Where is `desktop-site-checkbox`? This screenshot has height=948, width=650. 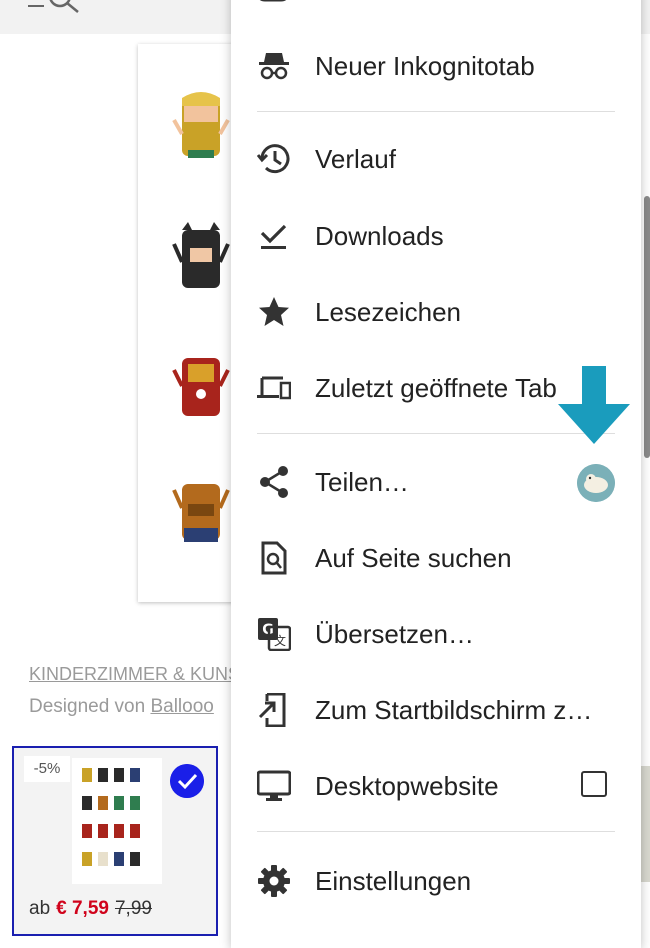 desktop-site-checkbox is located at coordinates (594, 784).